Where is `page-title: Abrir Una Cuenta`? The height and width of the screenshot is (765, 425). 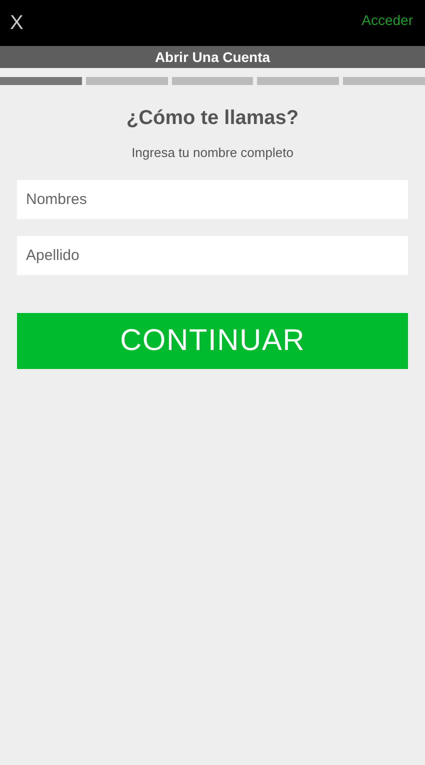
page-title: Abrir Una Cuenta is located at coordinates (212, 57).